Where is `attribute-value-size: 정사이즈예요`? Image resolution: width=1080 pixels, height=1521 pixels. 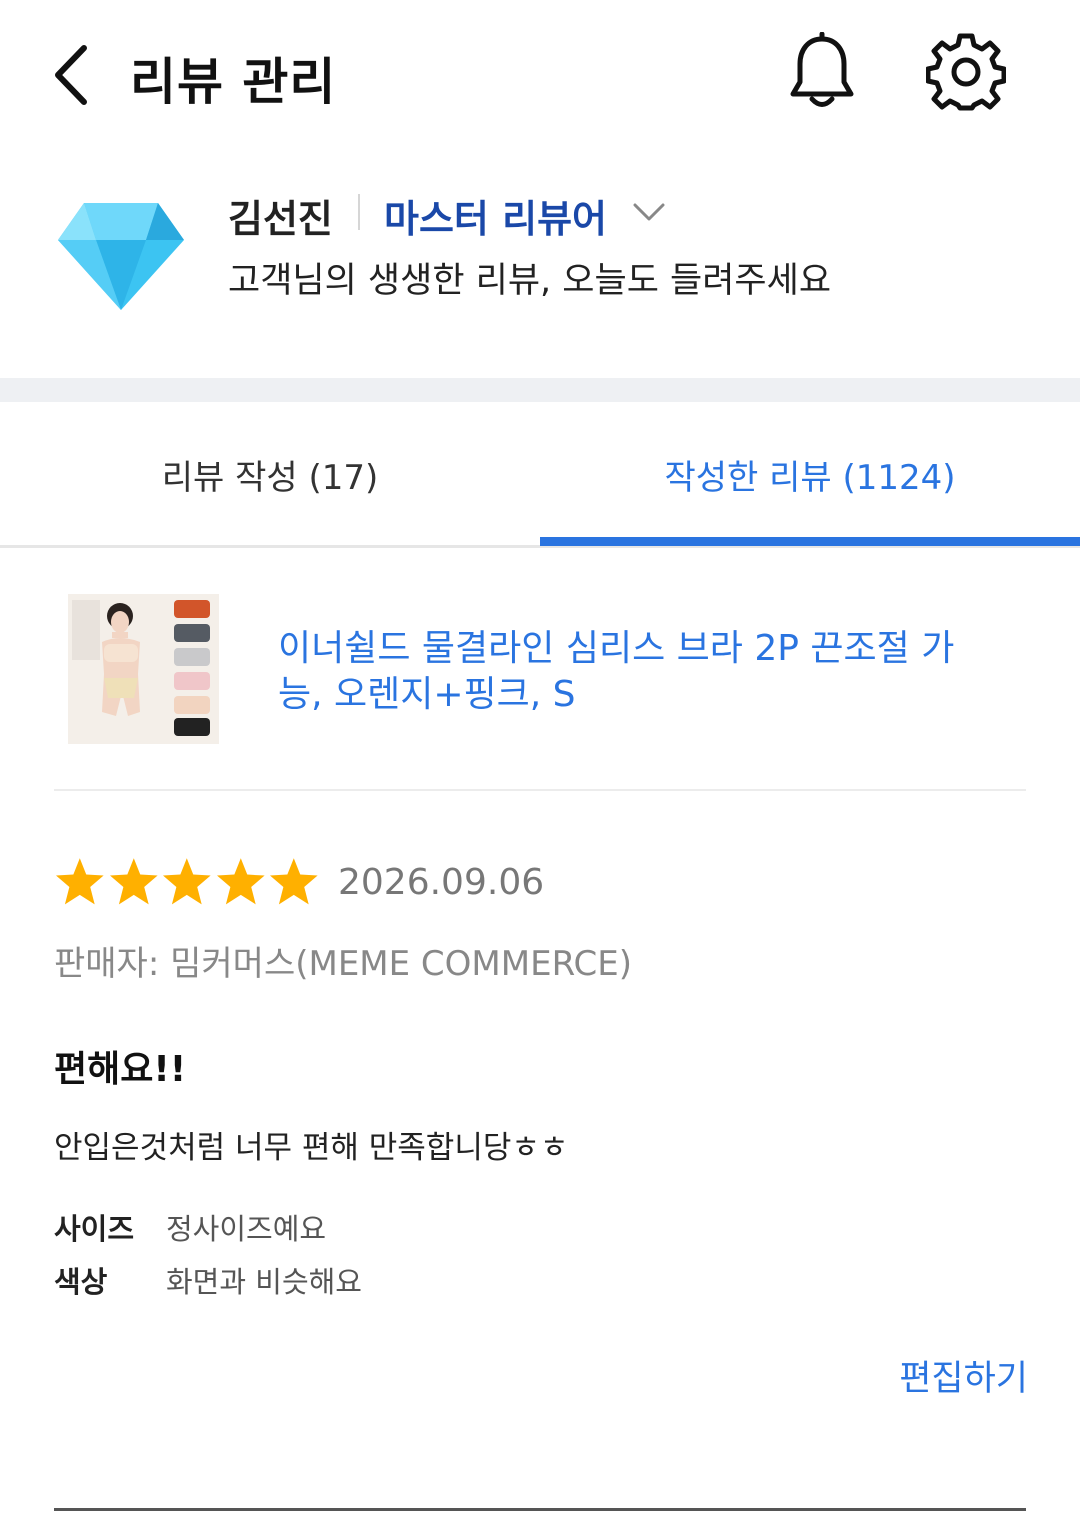 attribute-value-size: 정사이즈예요 is located at coordinates (246, 1229).